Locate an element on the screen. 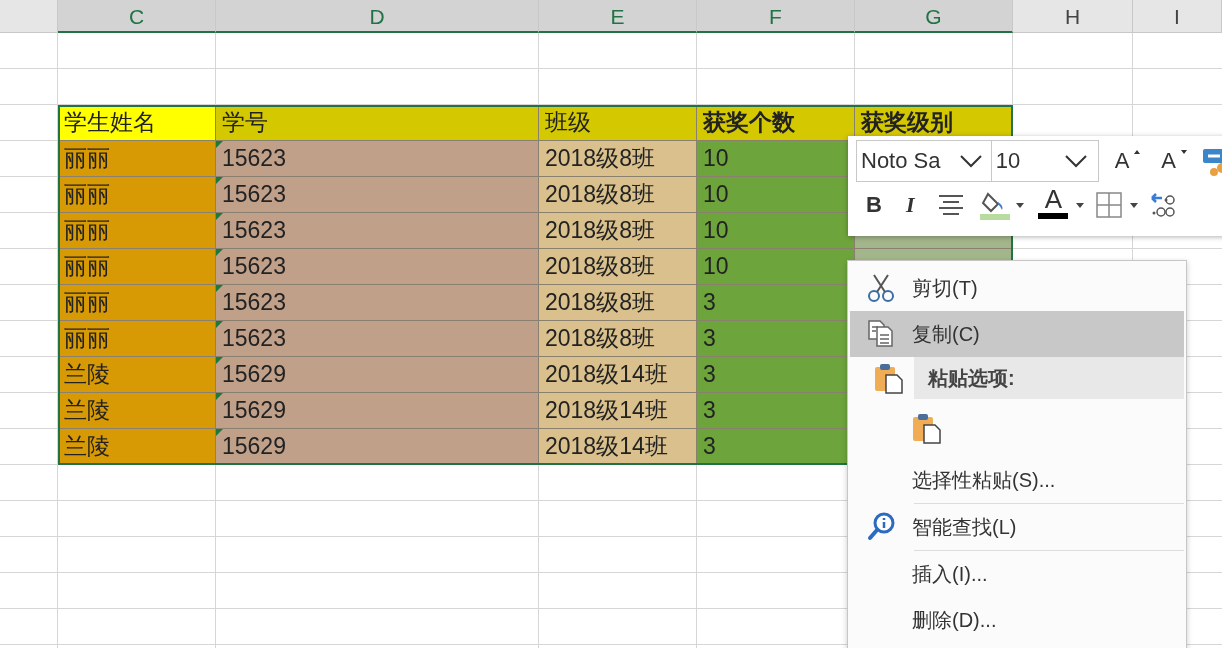 This screenshot has width=1222, height=648. column-header: I is located at coordinates (1177, 16).